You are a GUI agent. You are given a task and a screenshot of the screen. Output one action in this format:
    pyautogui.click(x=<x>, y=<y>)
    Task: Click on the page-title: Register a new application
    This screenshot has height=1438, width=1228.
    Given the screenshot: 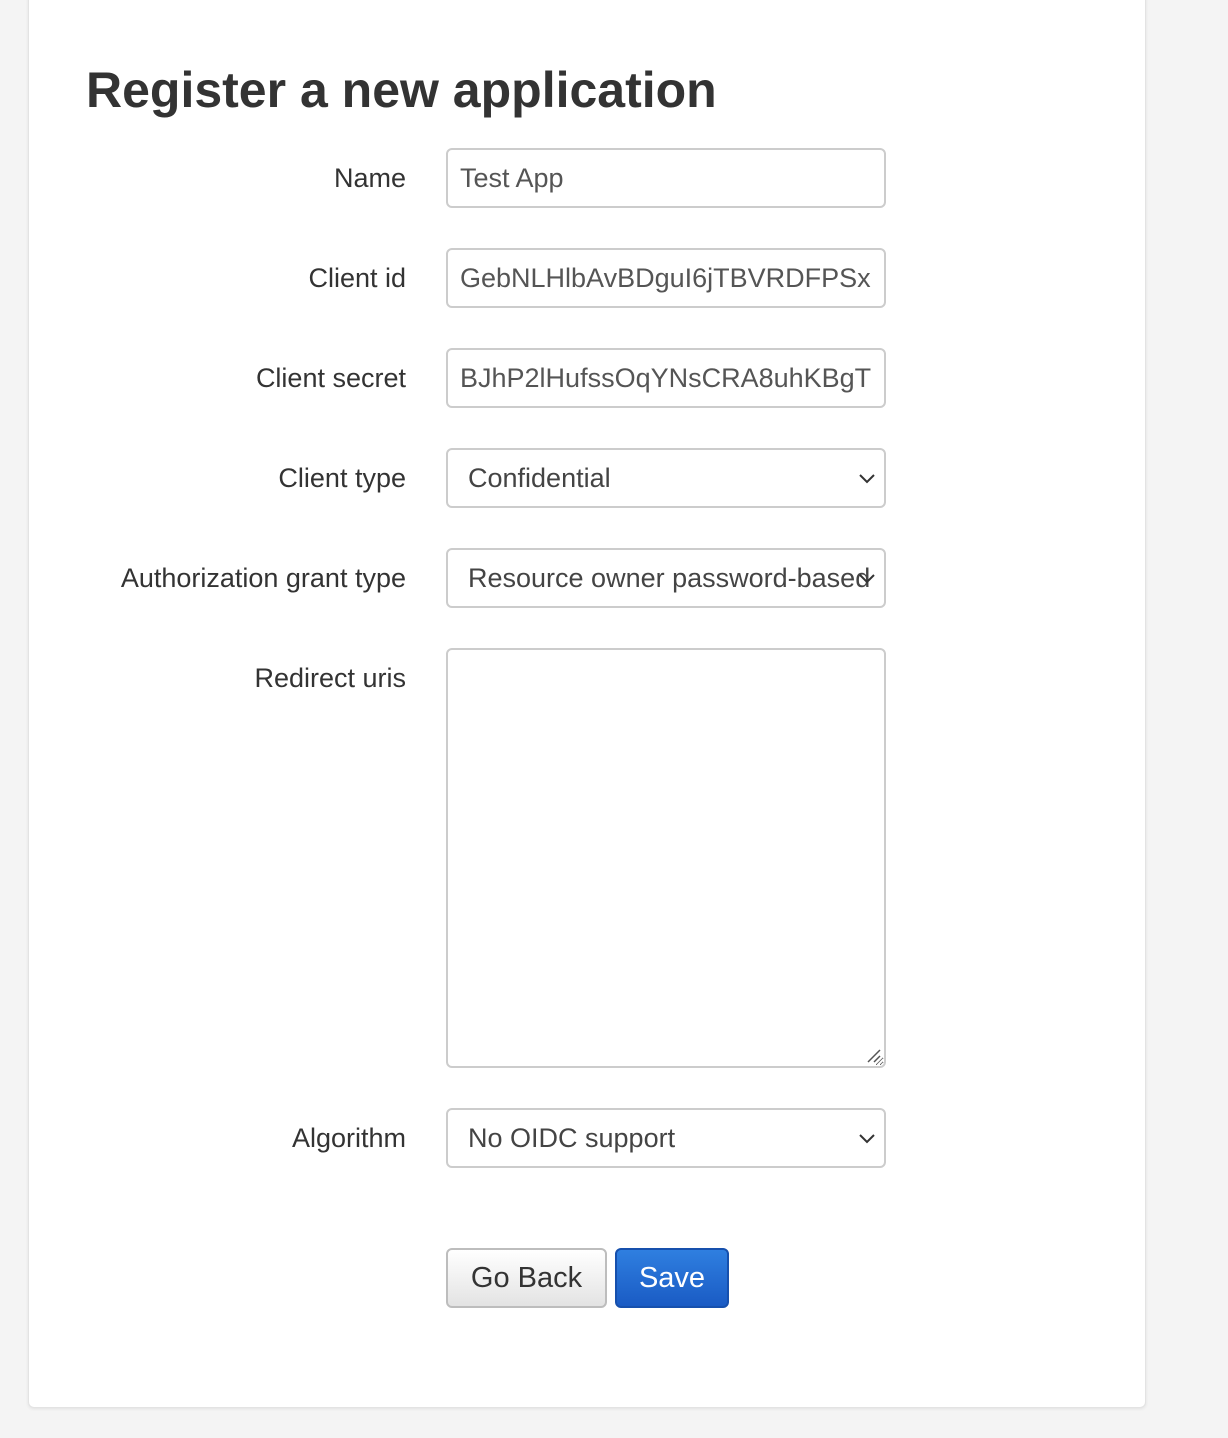 What is the action you would take?
    pyautogui.click(x=401, y=90)
    